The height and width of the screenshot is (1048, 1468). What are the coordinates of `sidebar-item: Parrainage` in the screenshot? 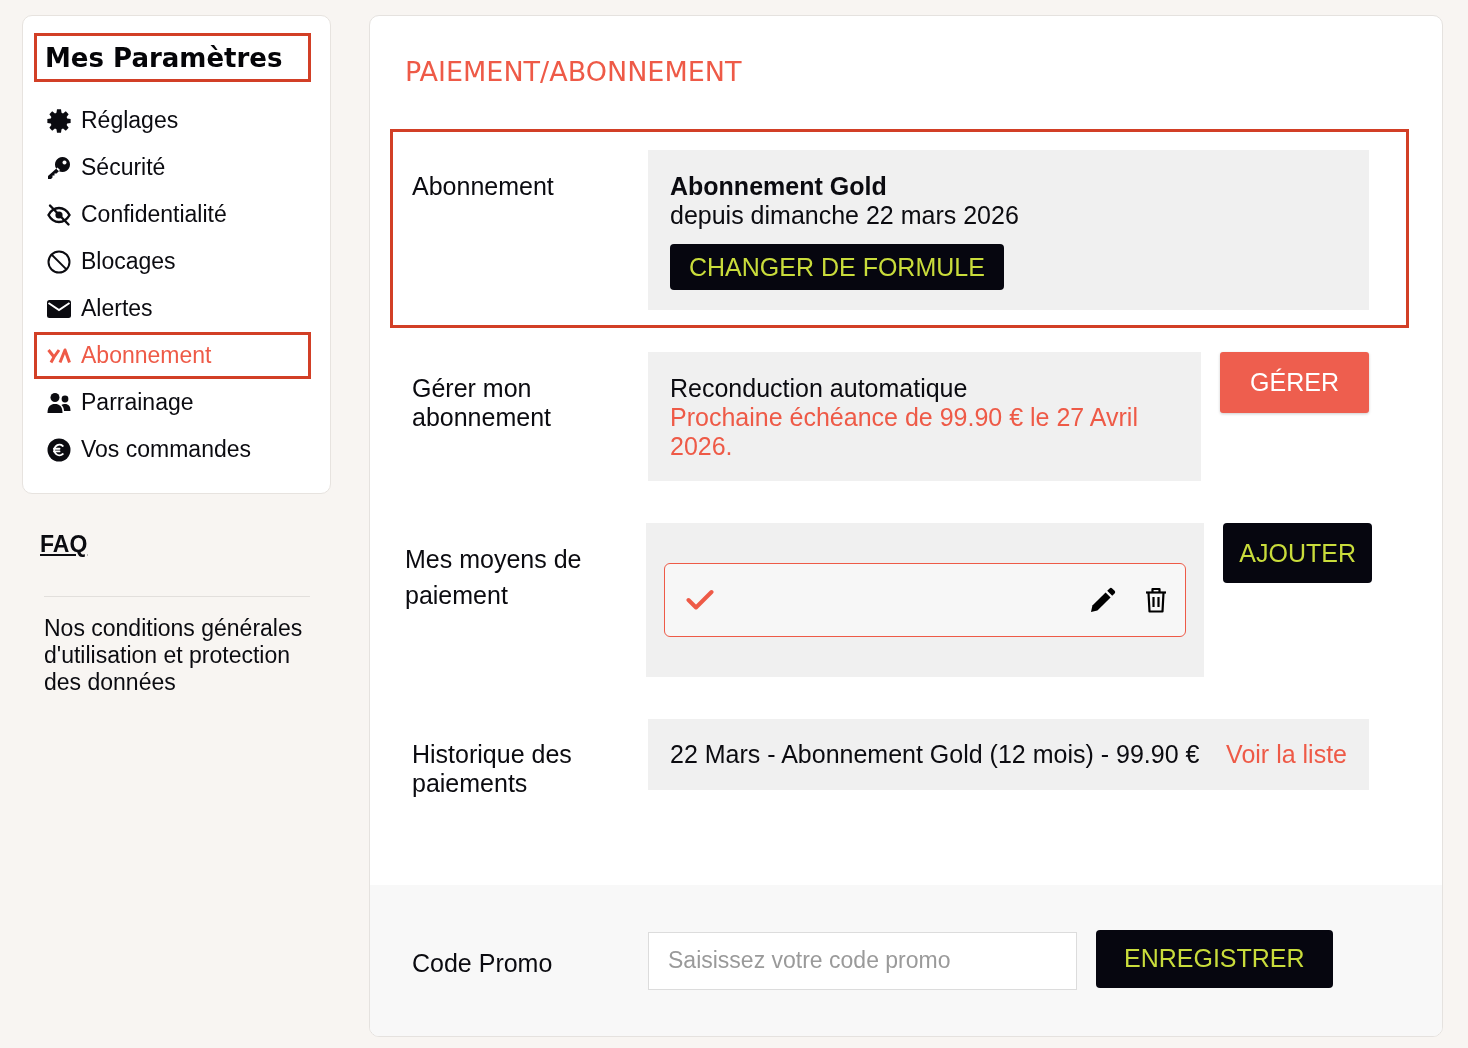 It's located at (172, 402).